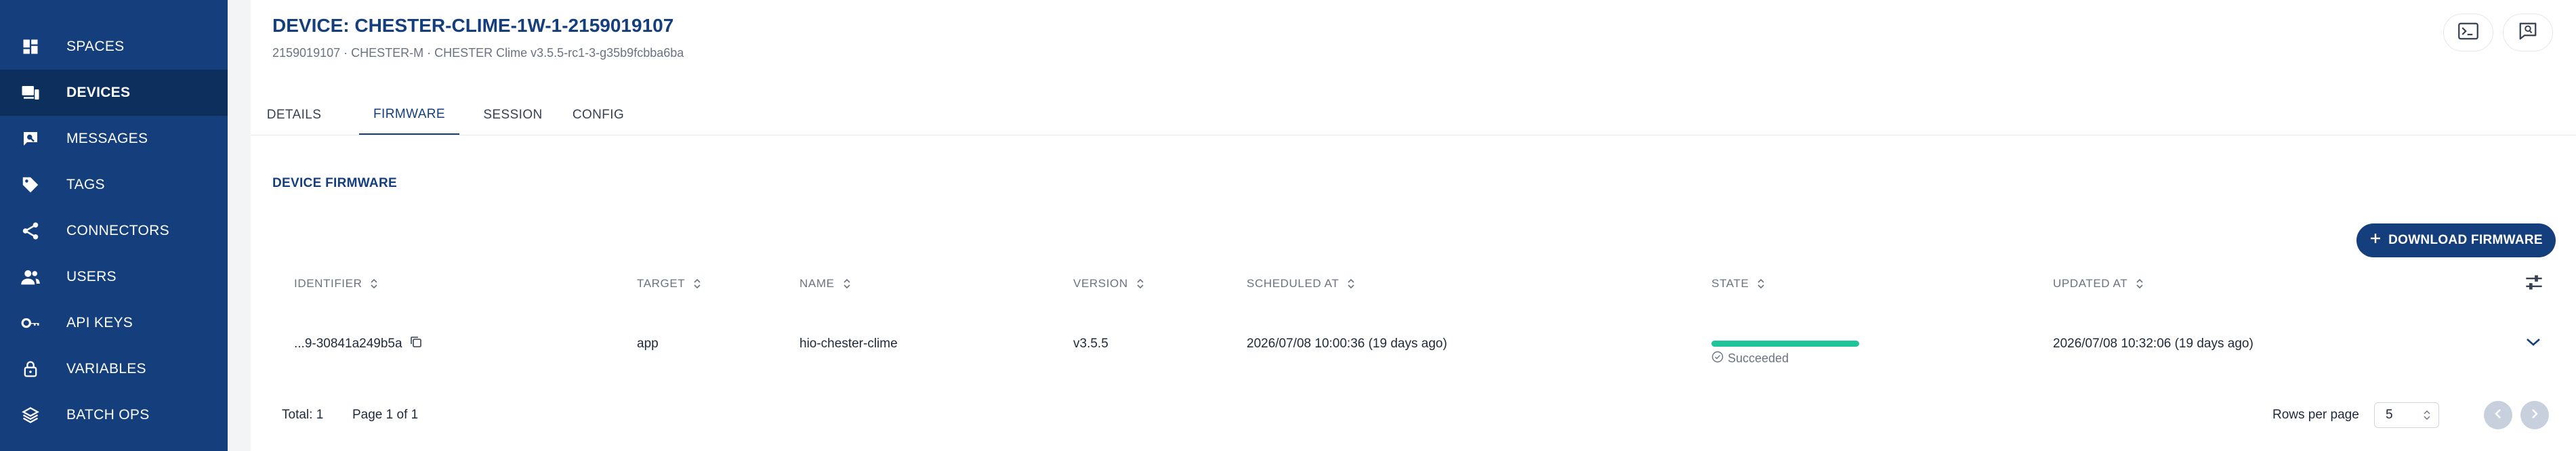 Image resolution: width=2576 pixels, height=451 pixels. I want to click on sidebar-item-label: CONNECTORS, so click(117, 230).